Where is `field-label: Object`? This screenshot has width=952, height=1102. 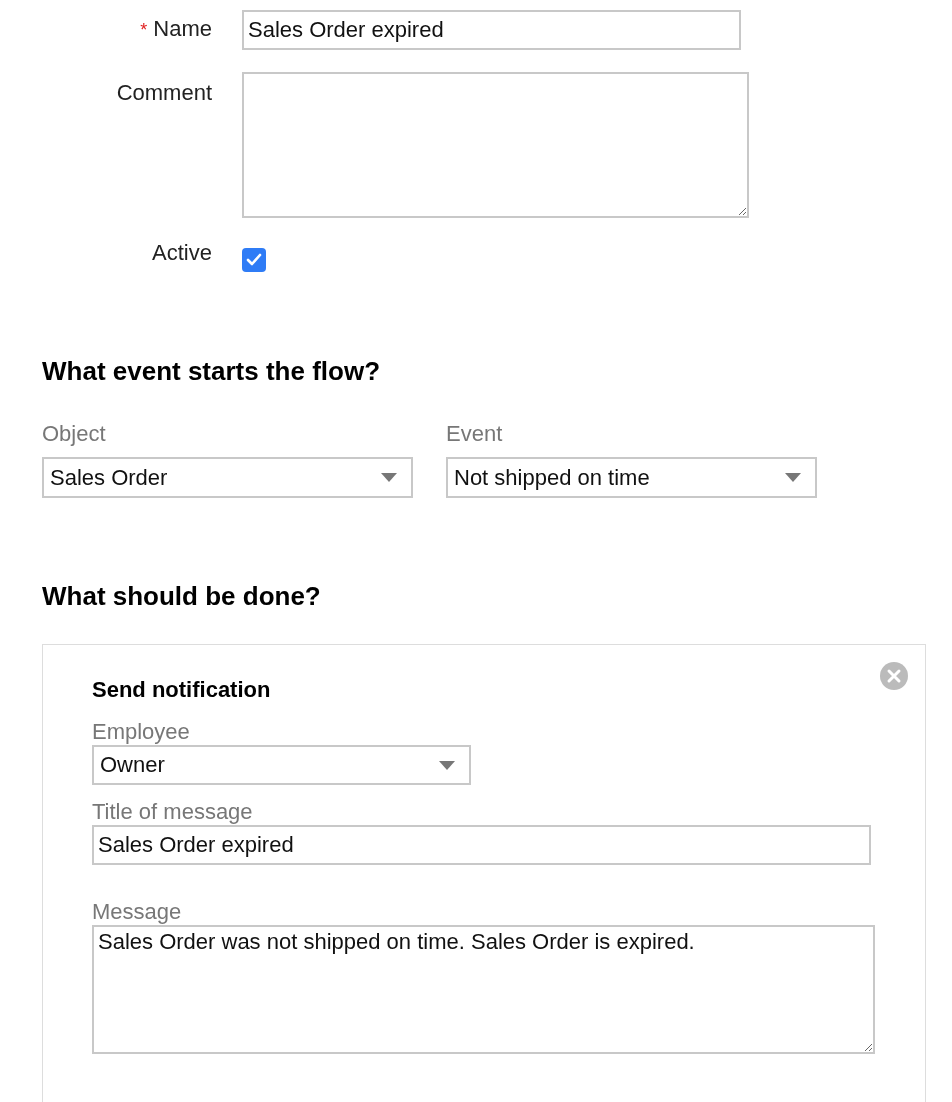
field-label: Object is located at coordinates (74, 434).